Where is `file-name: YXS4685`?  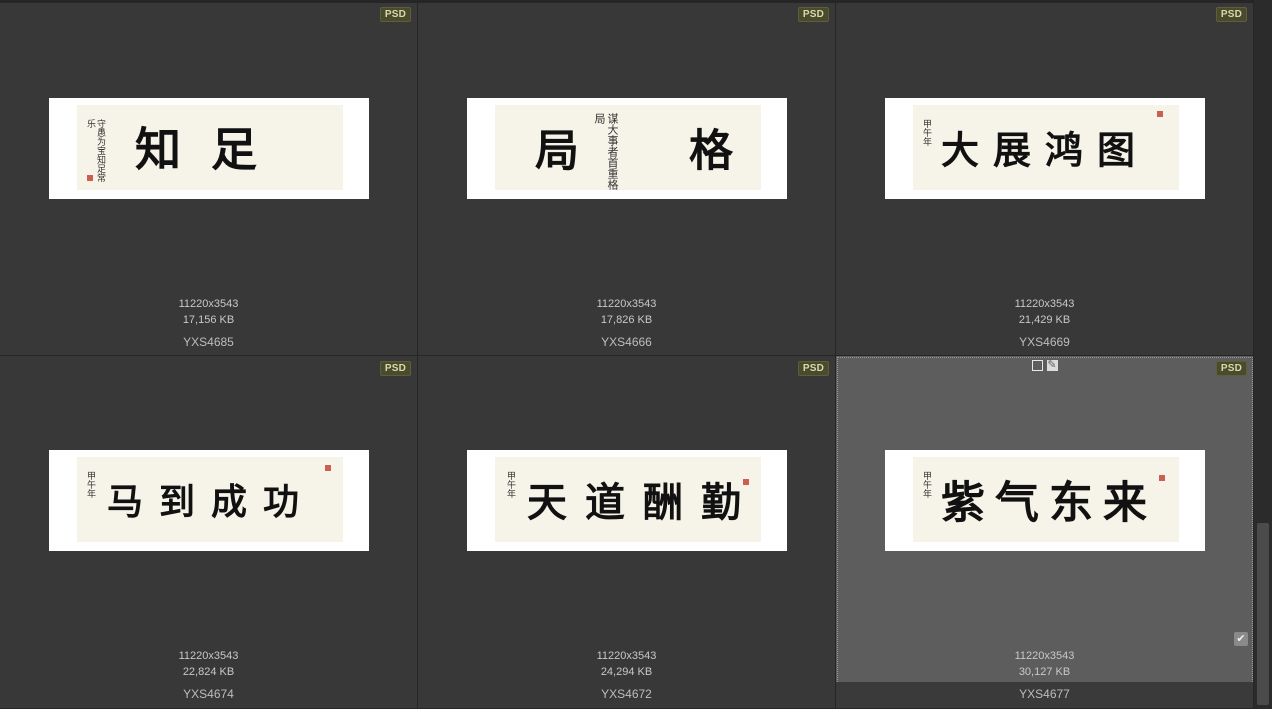
file-name: YXS4685 is located at coordinates (208, 342).